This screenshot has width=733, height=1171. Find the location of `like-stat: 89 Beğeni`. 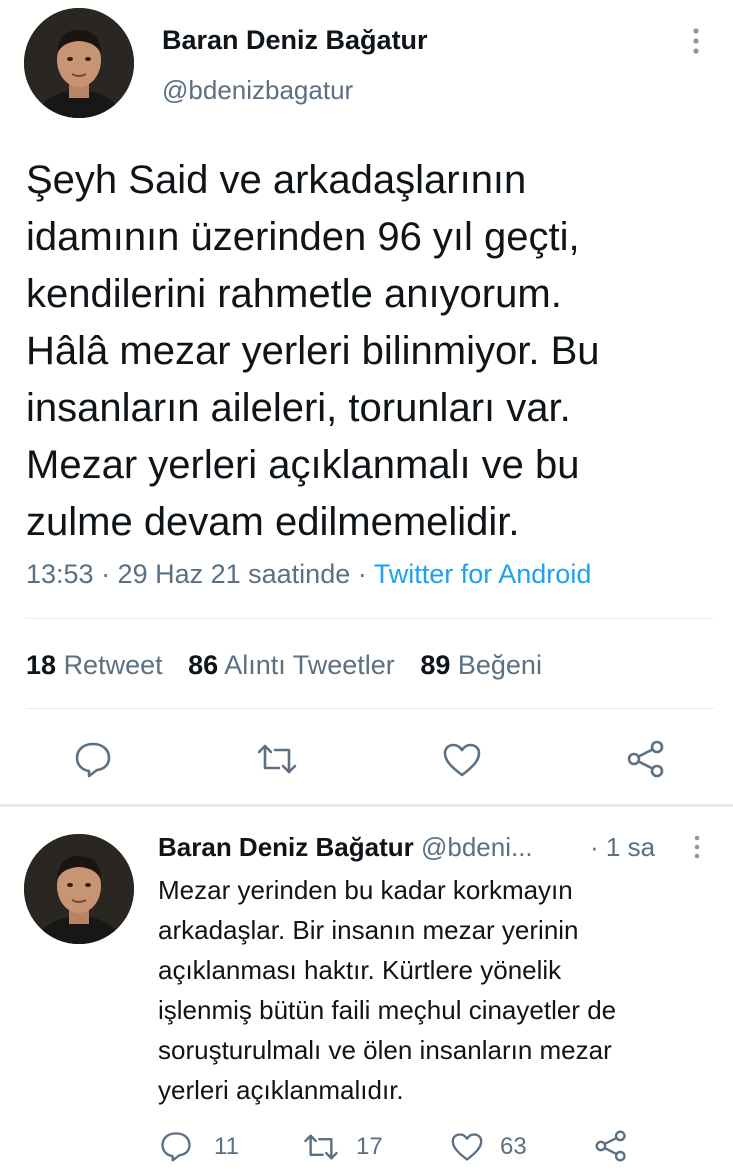

like-stat: 89 Beğeni is located at coordinates (481, 665).